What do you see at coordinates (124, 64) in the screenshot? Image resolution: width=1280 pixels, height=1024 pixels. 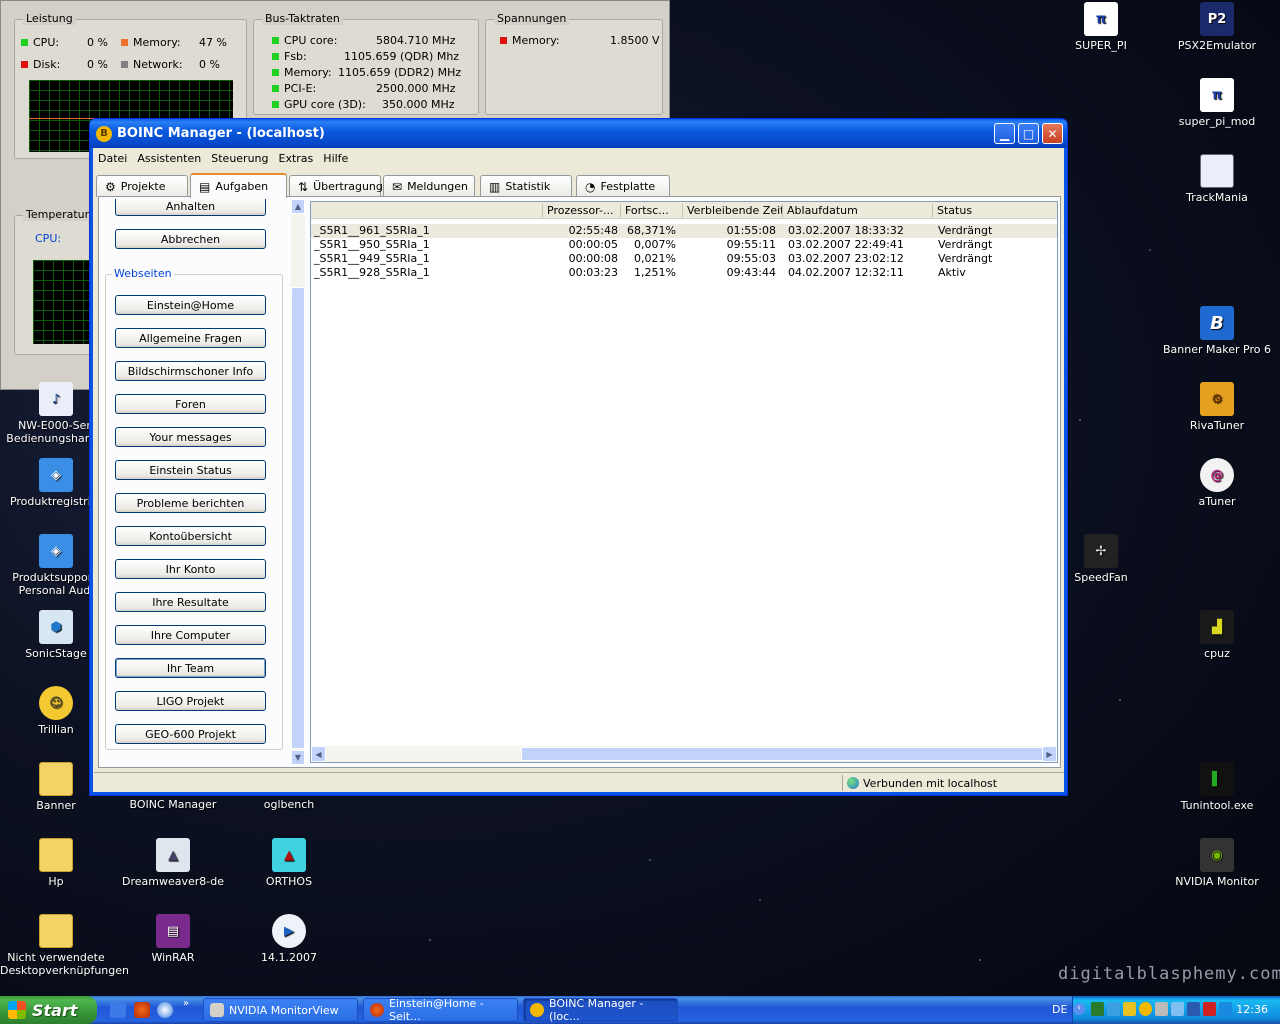 I see `network-indicator` at bounding box center [124, 64].